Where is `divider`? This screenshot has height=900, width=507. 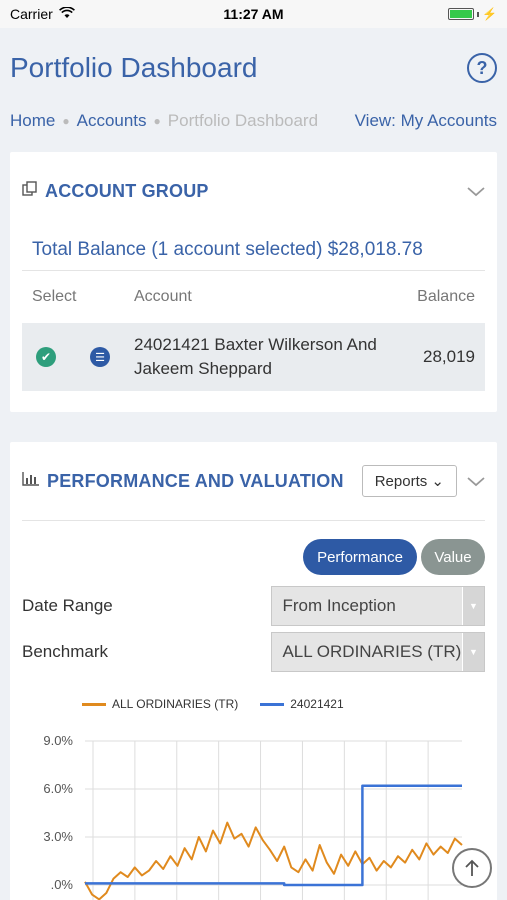 divider is located at coordinates (253, 520).